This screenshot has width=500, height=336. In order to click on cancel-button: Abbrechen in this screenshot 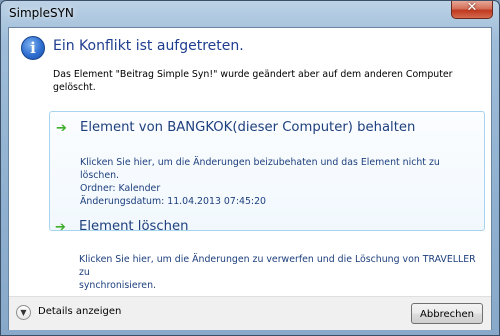, I will do `click(447, 313)`.